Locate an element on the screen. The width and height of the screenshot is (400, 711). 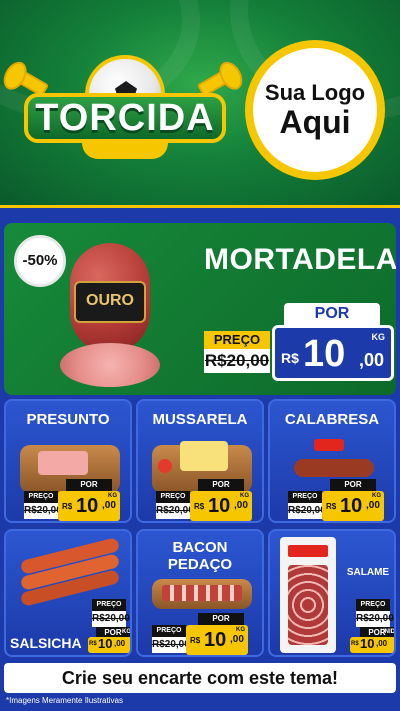
logo-placeholder: Sua Logo Aqui is located at coordinates (315, 110).